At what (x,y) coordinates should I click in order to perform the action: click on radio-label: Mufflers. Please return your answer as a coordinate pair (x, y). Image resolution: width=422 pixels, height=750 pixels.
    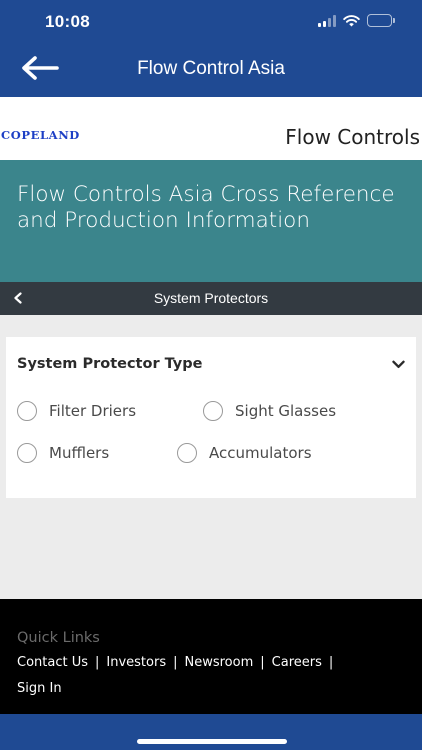
    Looking at the image, I should click on (79, 453).